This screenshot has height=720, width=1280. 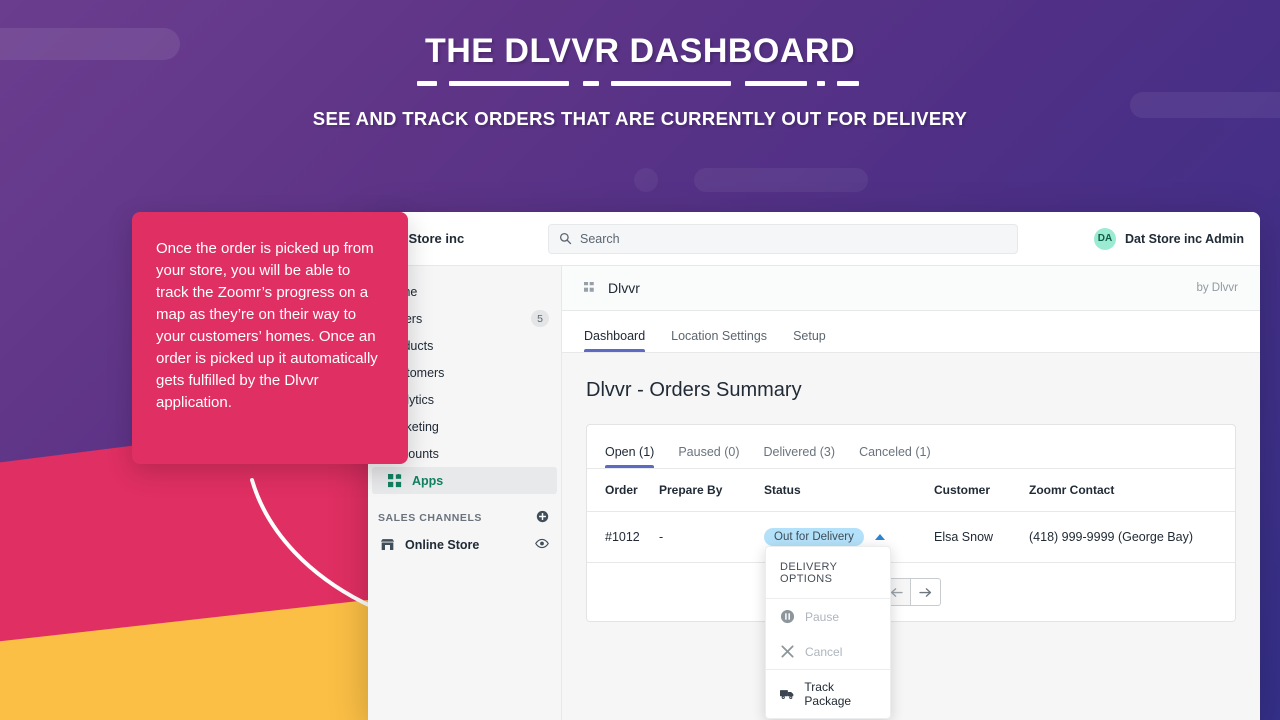 I want to click on tab-label: Dashboard, so click(x=615, y=336).